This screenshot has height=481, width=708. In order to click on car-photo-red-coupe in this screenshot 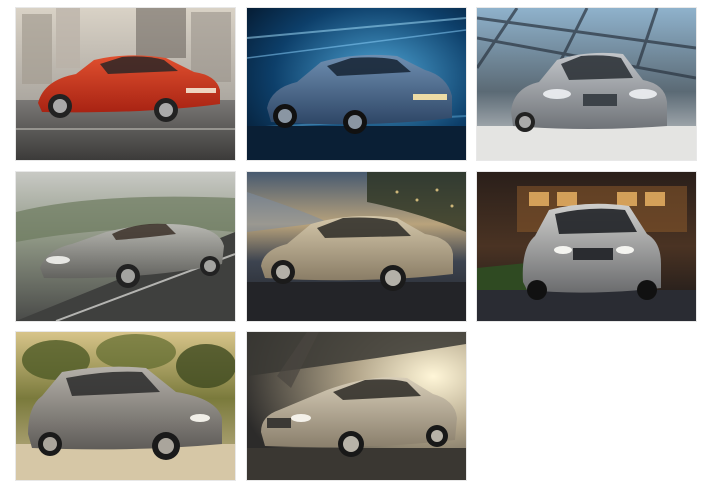, I will do `click(125, 84)`.